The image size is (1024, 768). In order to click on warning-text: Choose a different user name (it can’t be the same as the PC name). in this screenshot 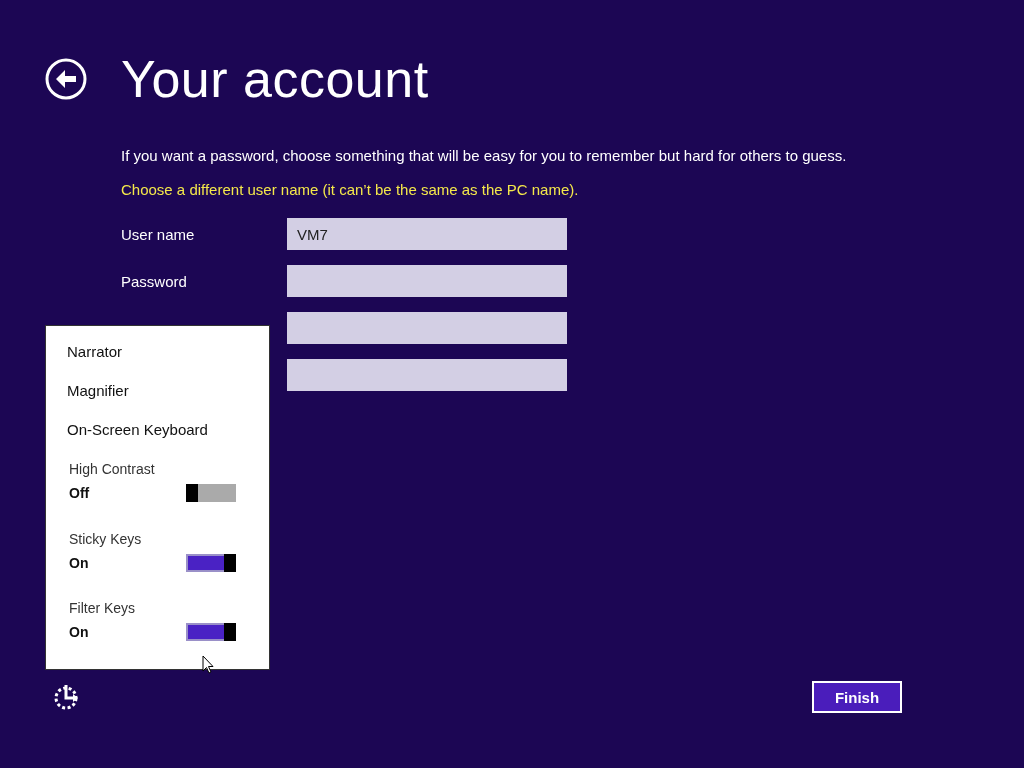, I will do `click(350, 190)`.